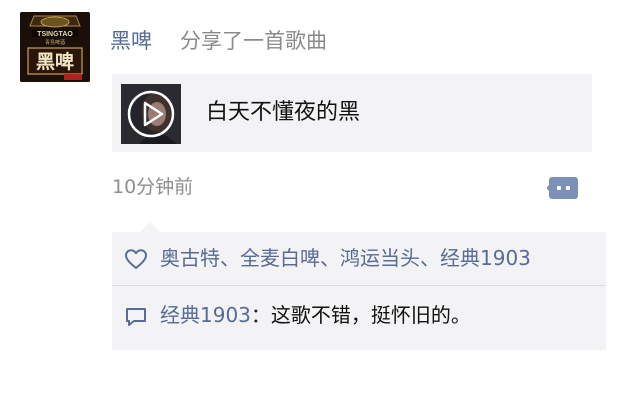  What do you see at coordinates (345, 258) in the screenshot?
I see `liked-by-names: 奥古特、全麦白啤、鸿运当头、经典1903` at bounding box center [345, 258].